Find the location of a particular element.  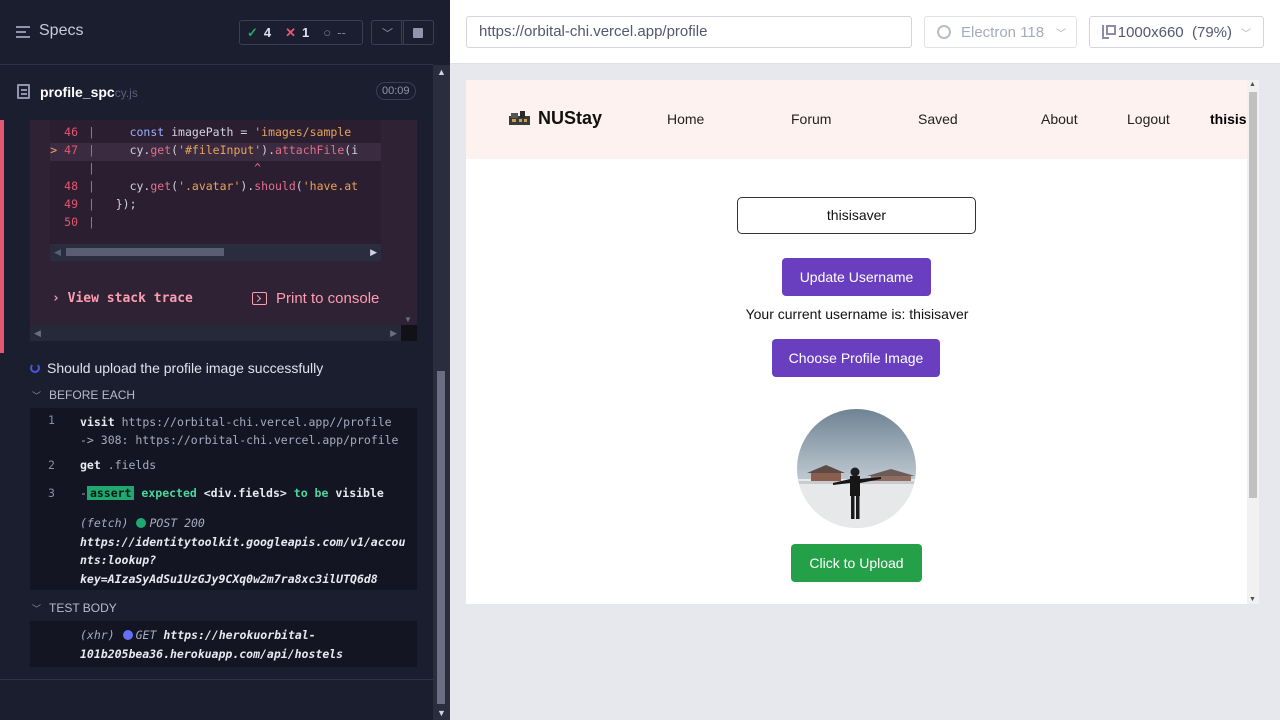

aut-vertical-scrollbar: ▲ ▼ is located at coordinates (1253, 342).